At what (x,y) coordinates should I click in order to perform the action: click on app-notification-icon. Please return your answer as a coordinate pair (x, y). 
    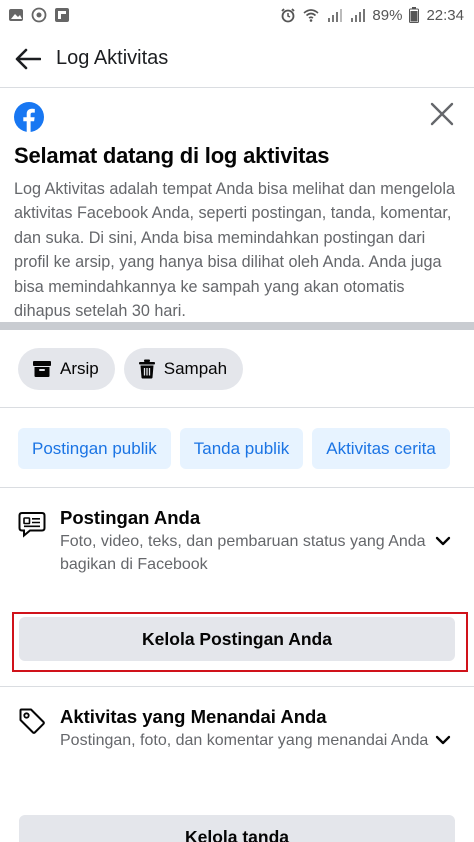
    Looking at the image, I should click on (39, 15).